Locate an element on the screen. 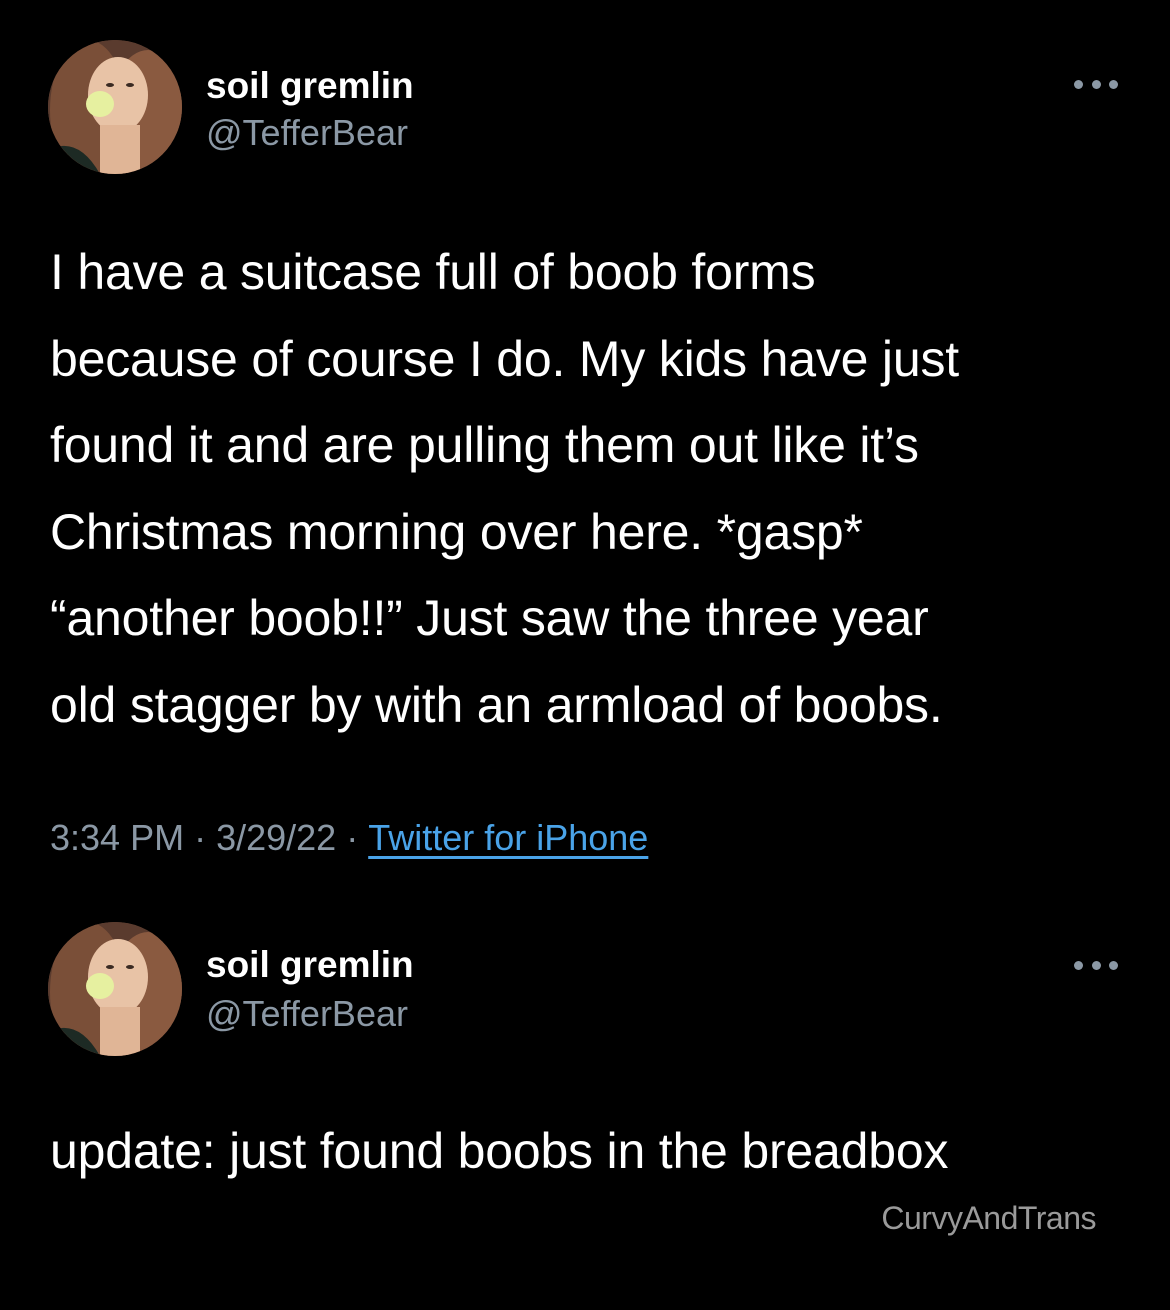 Image resolution: width=1170 pixels, height=1310 pixels. tweet-metadata: 3:34 PM · 3/29/22 · Twitter for iPhone is located at coordinates (349, 838).